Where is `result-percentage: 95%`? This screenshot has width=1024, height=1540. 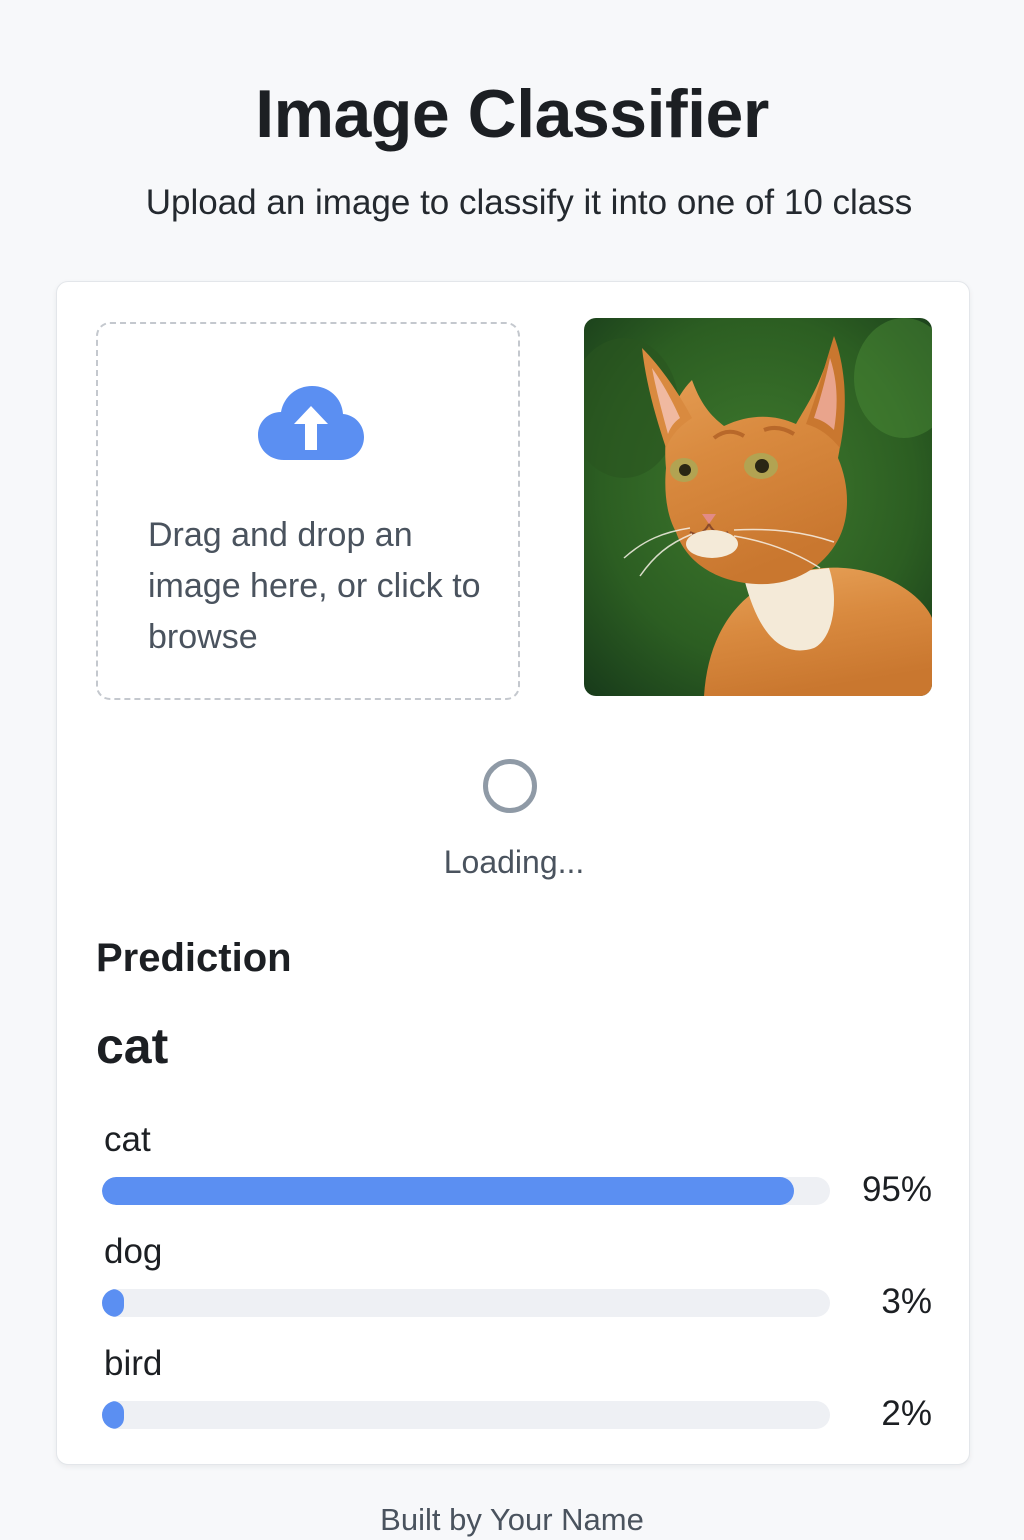
result-percentage: 95% is located at coordinates (896, 1189).